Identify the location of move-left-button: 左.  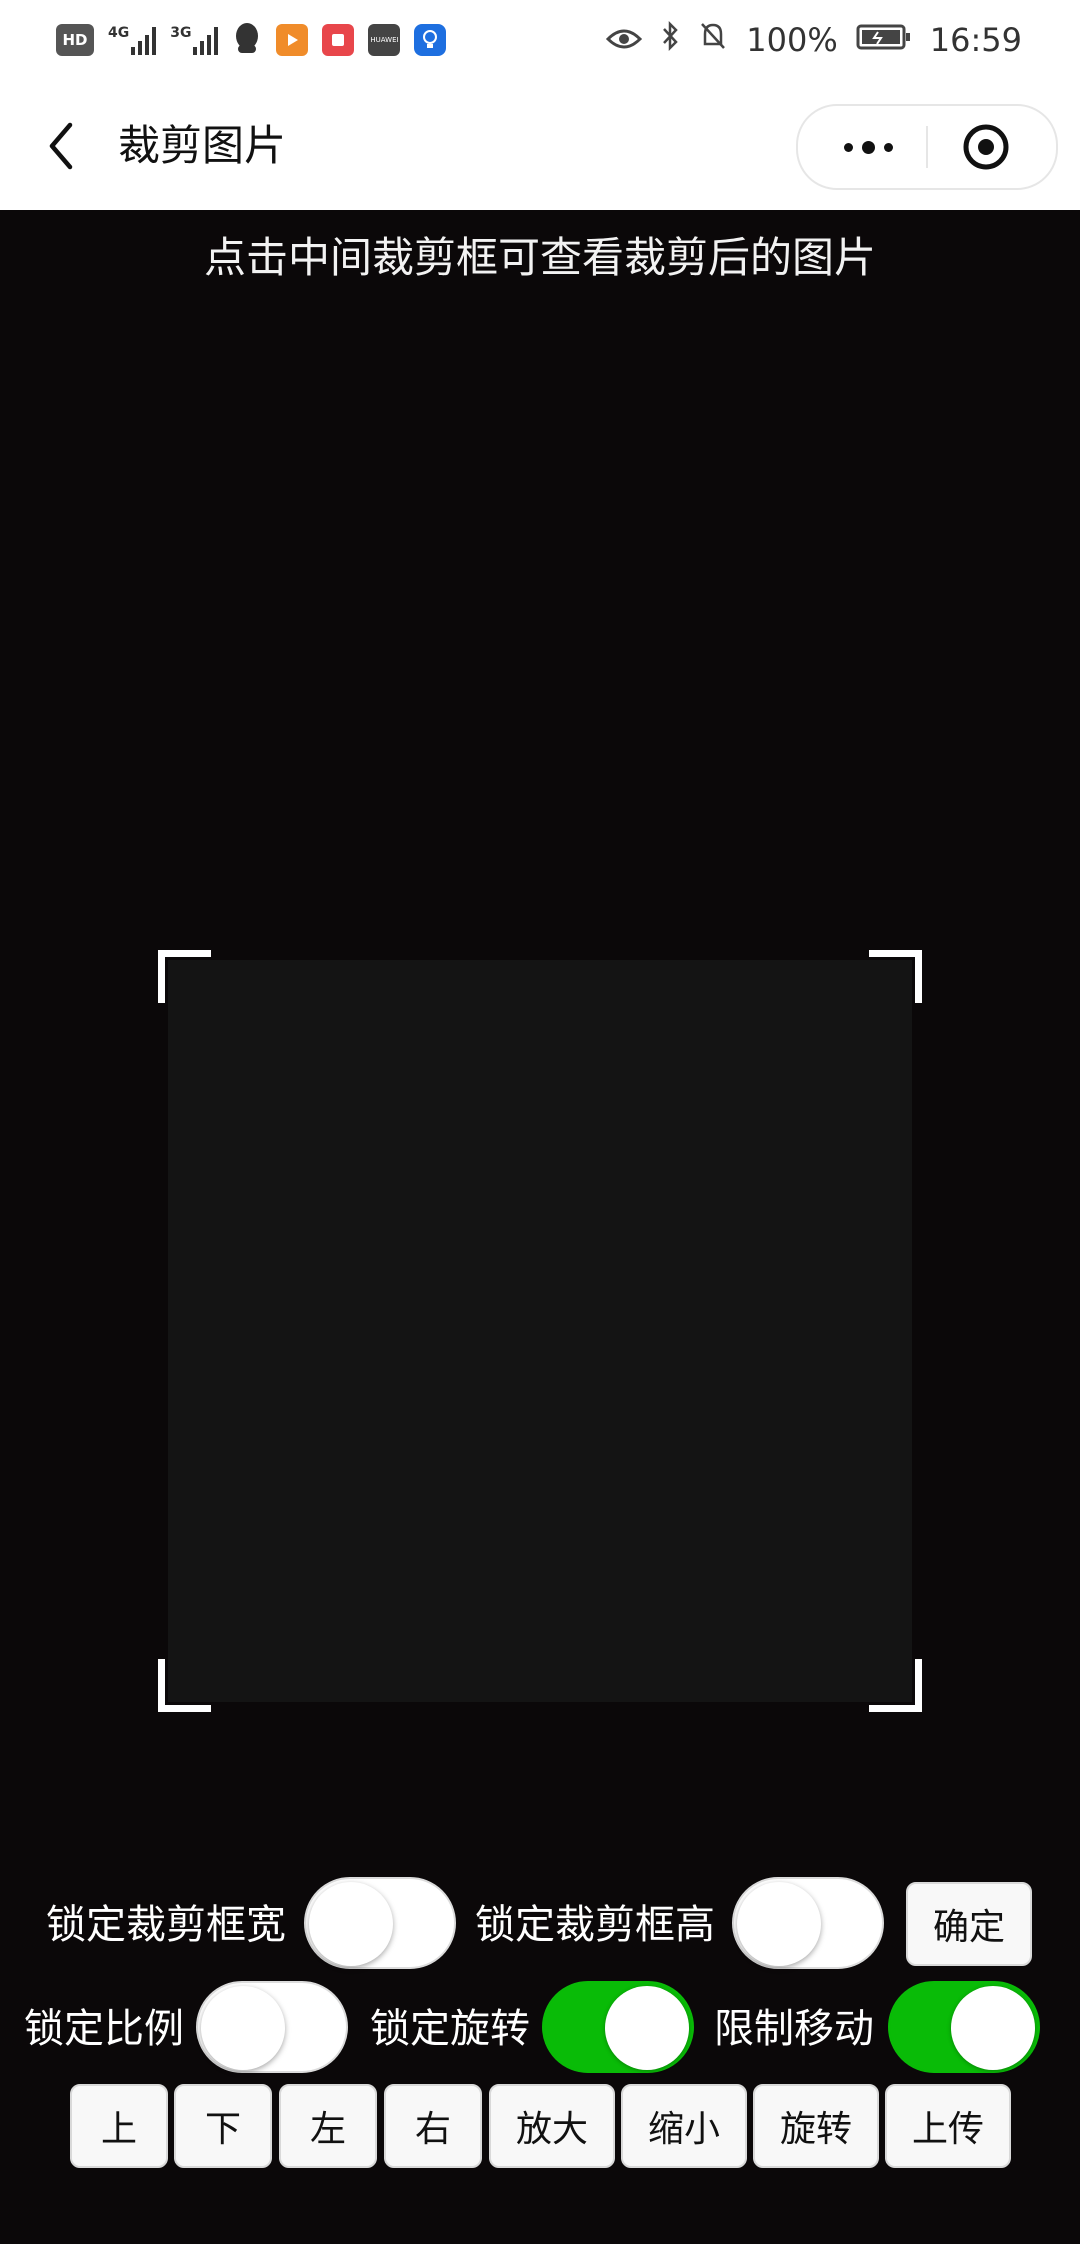
(328, 2126).